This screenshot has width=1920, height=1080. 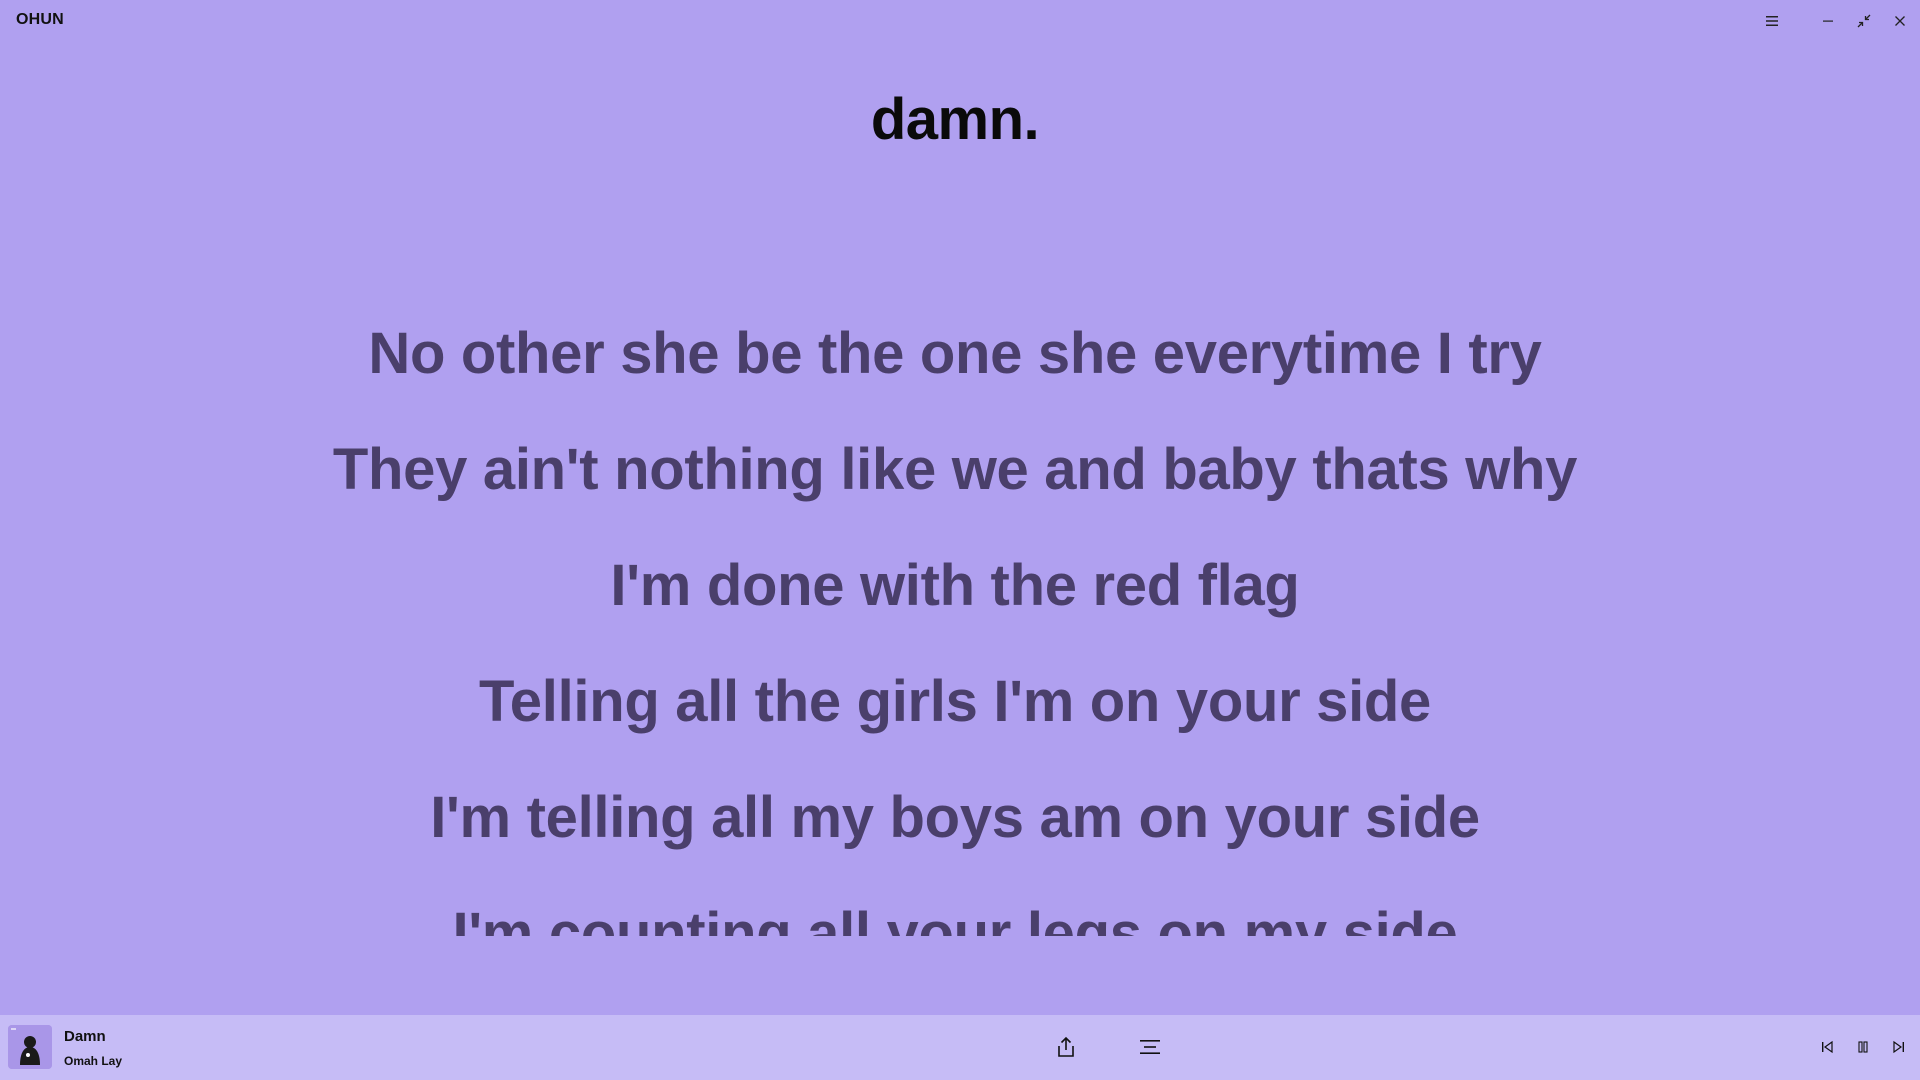 I want to click on menu-button, so click(x=1772, y=21).